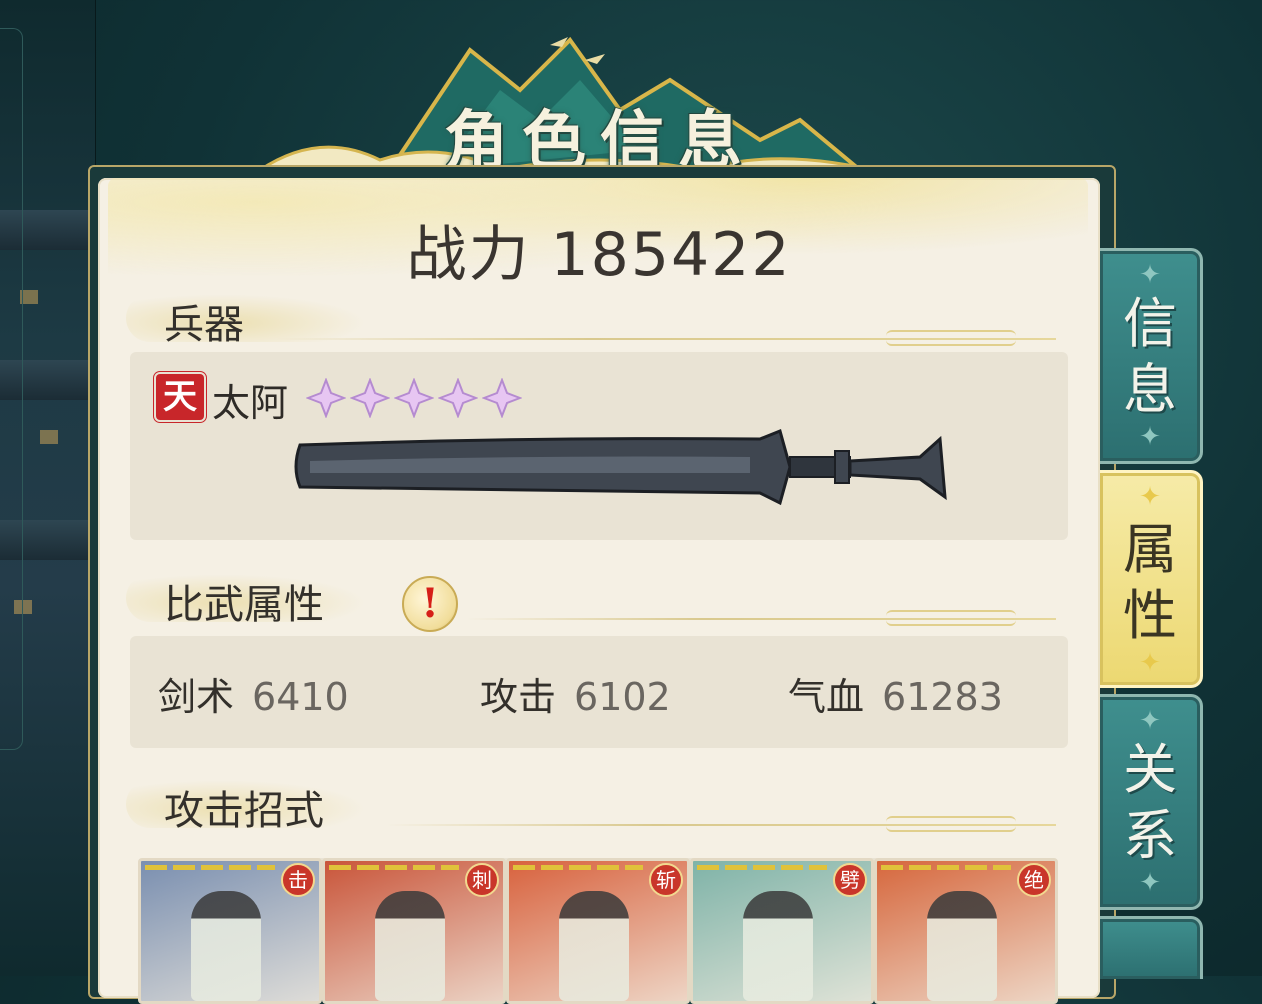  What do you see at coordinates (666, 880) in the screenshot?
I see `move-type-tag: 斩` at bounding box center [666, 880].